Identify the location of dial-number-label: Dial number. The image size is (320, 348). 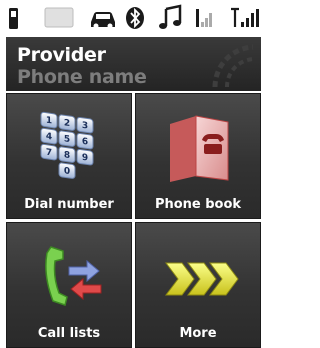
(69, 204).